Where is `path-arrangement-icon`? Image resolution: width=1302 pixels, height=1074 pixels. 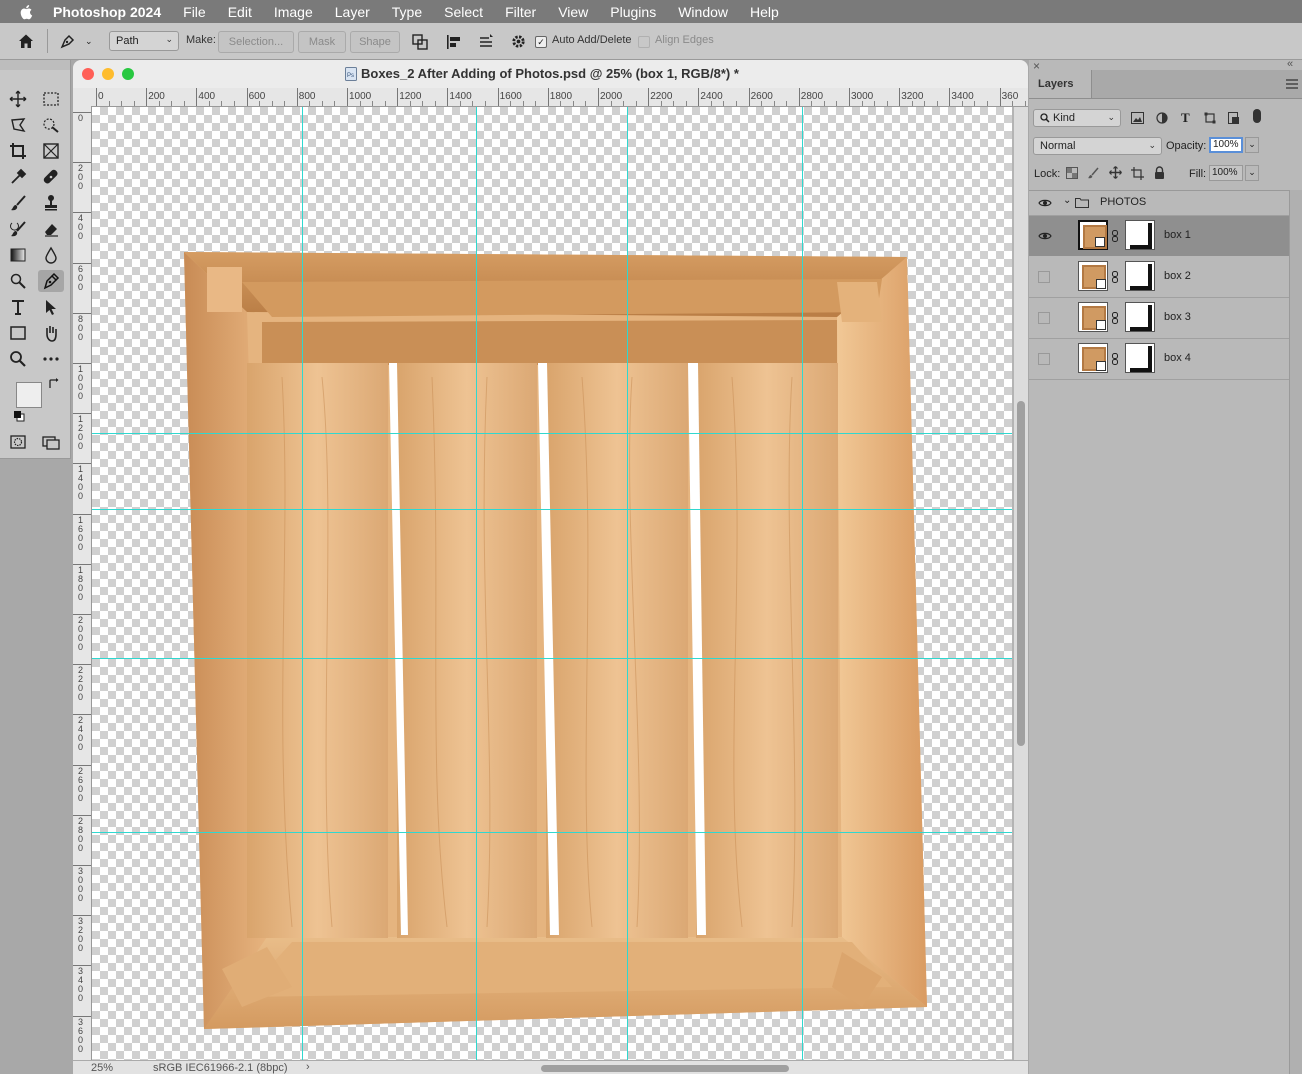 path-arrangement-icon is located at coordinates (486, 42).